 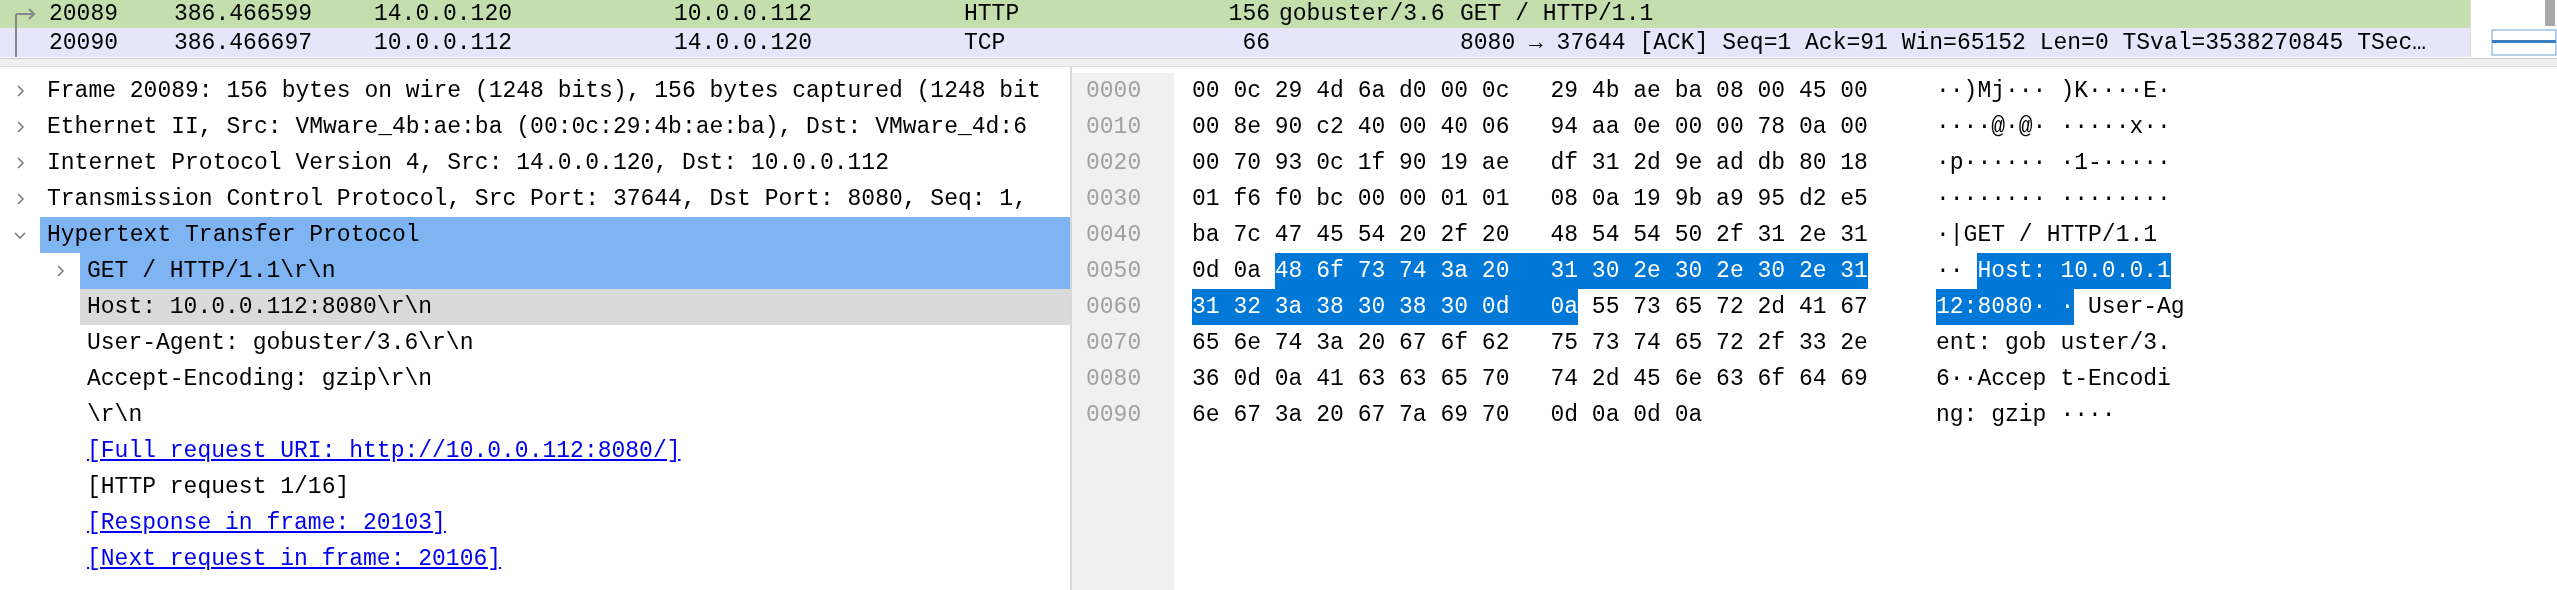 What do you see at coordinates (575, 379) in the screenshot?
I see `tree-item: Accept-Encoding: gzip\r\n` at bounding box center [575, 379].